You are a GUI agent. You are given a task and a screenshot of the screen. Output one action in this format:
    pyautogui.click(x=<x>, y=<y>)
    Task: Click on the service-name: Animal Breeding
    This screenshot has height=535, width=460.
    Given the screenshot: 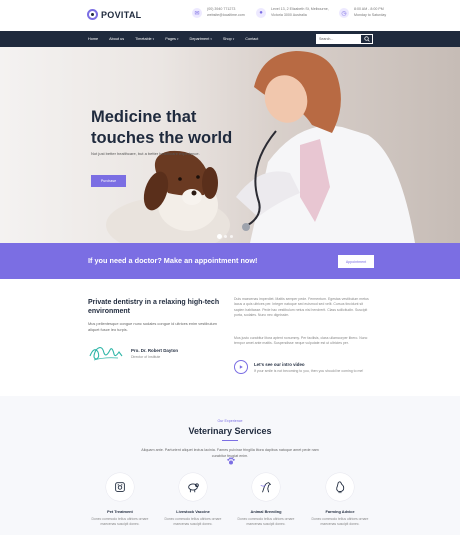 What is the action you would take?
    pyautogui.click(x=266, y=511)
    